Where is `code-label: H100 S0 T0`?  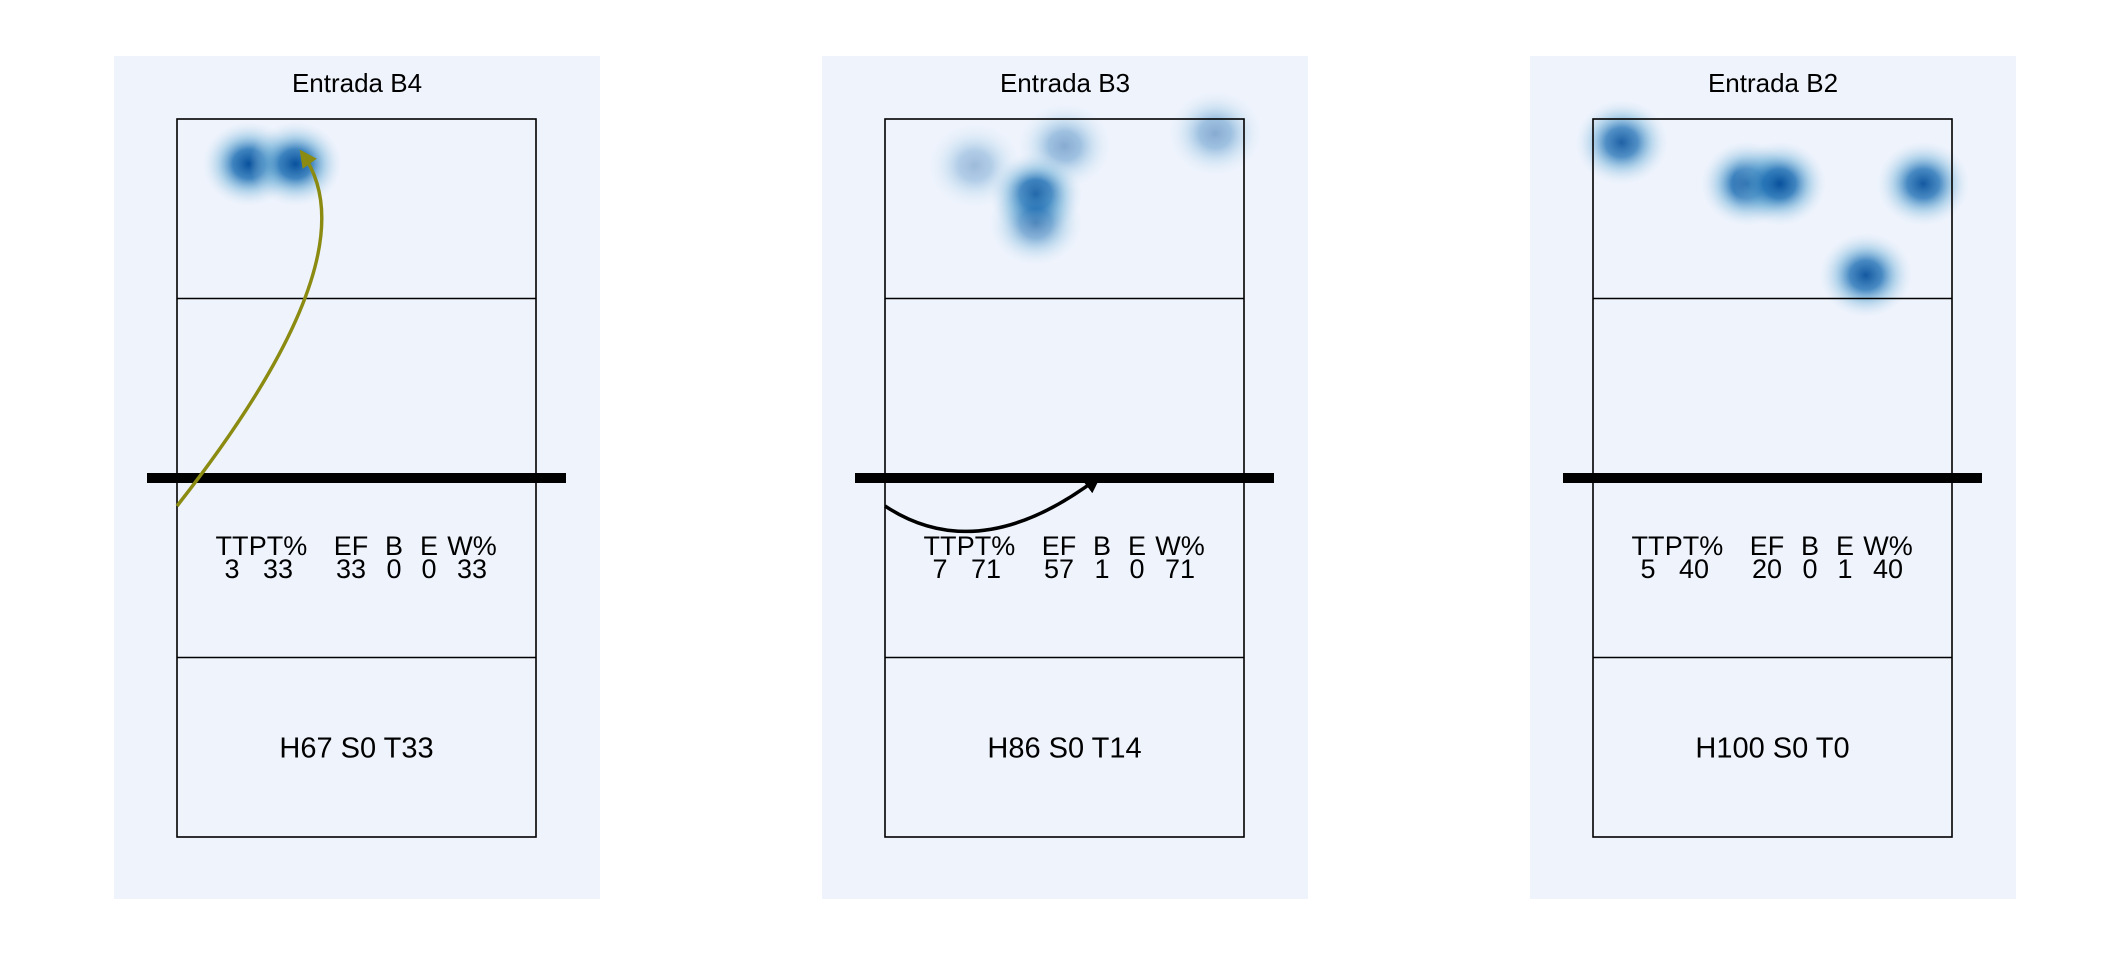
code-label: H100 S0 T0 is located at coordinates (1772, 748).